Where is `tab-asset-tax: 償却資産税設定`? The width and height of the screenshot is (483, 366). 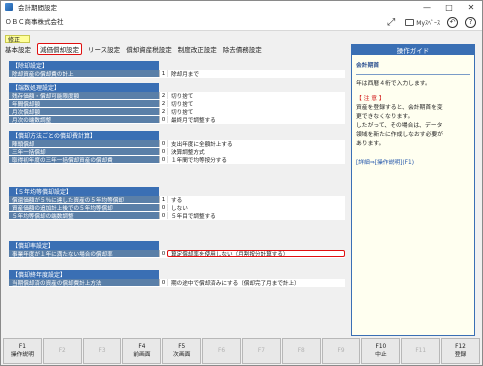 tab-asset-tax: 償却資産税設定 is located at coordinates (149, 49).